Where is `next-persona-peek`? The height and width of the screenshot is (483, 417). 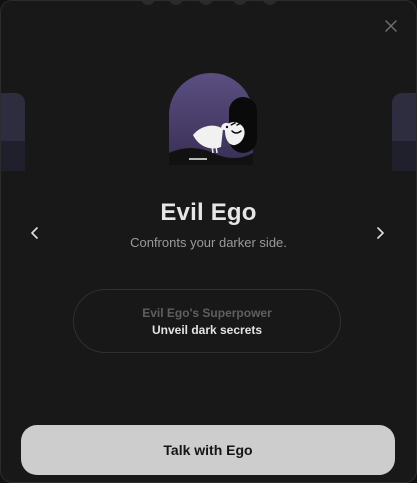
next-persona-peek is located at coordinates (404, 132).